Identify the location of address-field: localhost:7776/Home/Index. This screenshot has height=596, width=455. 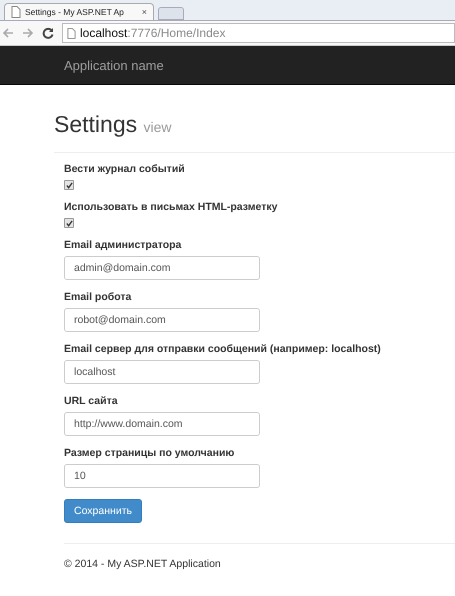
(258, 33).